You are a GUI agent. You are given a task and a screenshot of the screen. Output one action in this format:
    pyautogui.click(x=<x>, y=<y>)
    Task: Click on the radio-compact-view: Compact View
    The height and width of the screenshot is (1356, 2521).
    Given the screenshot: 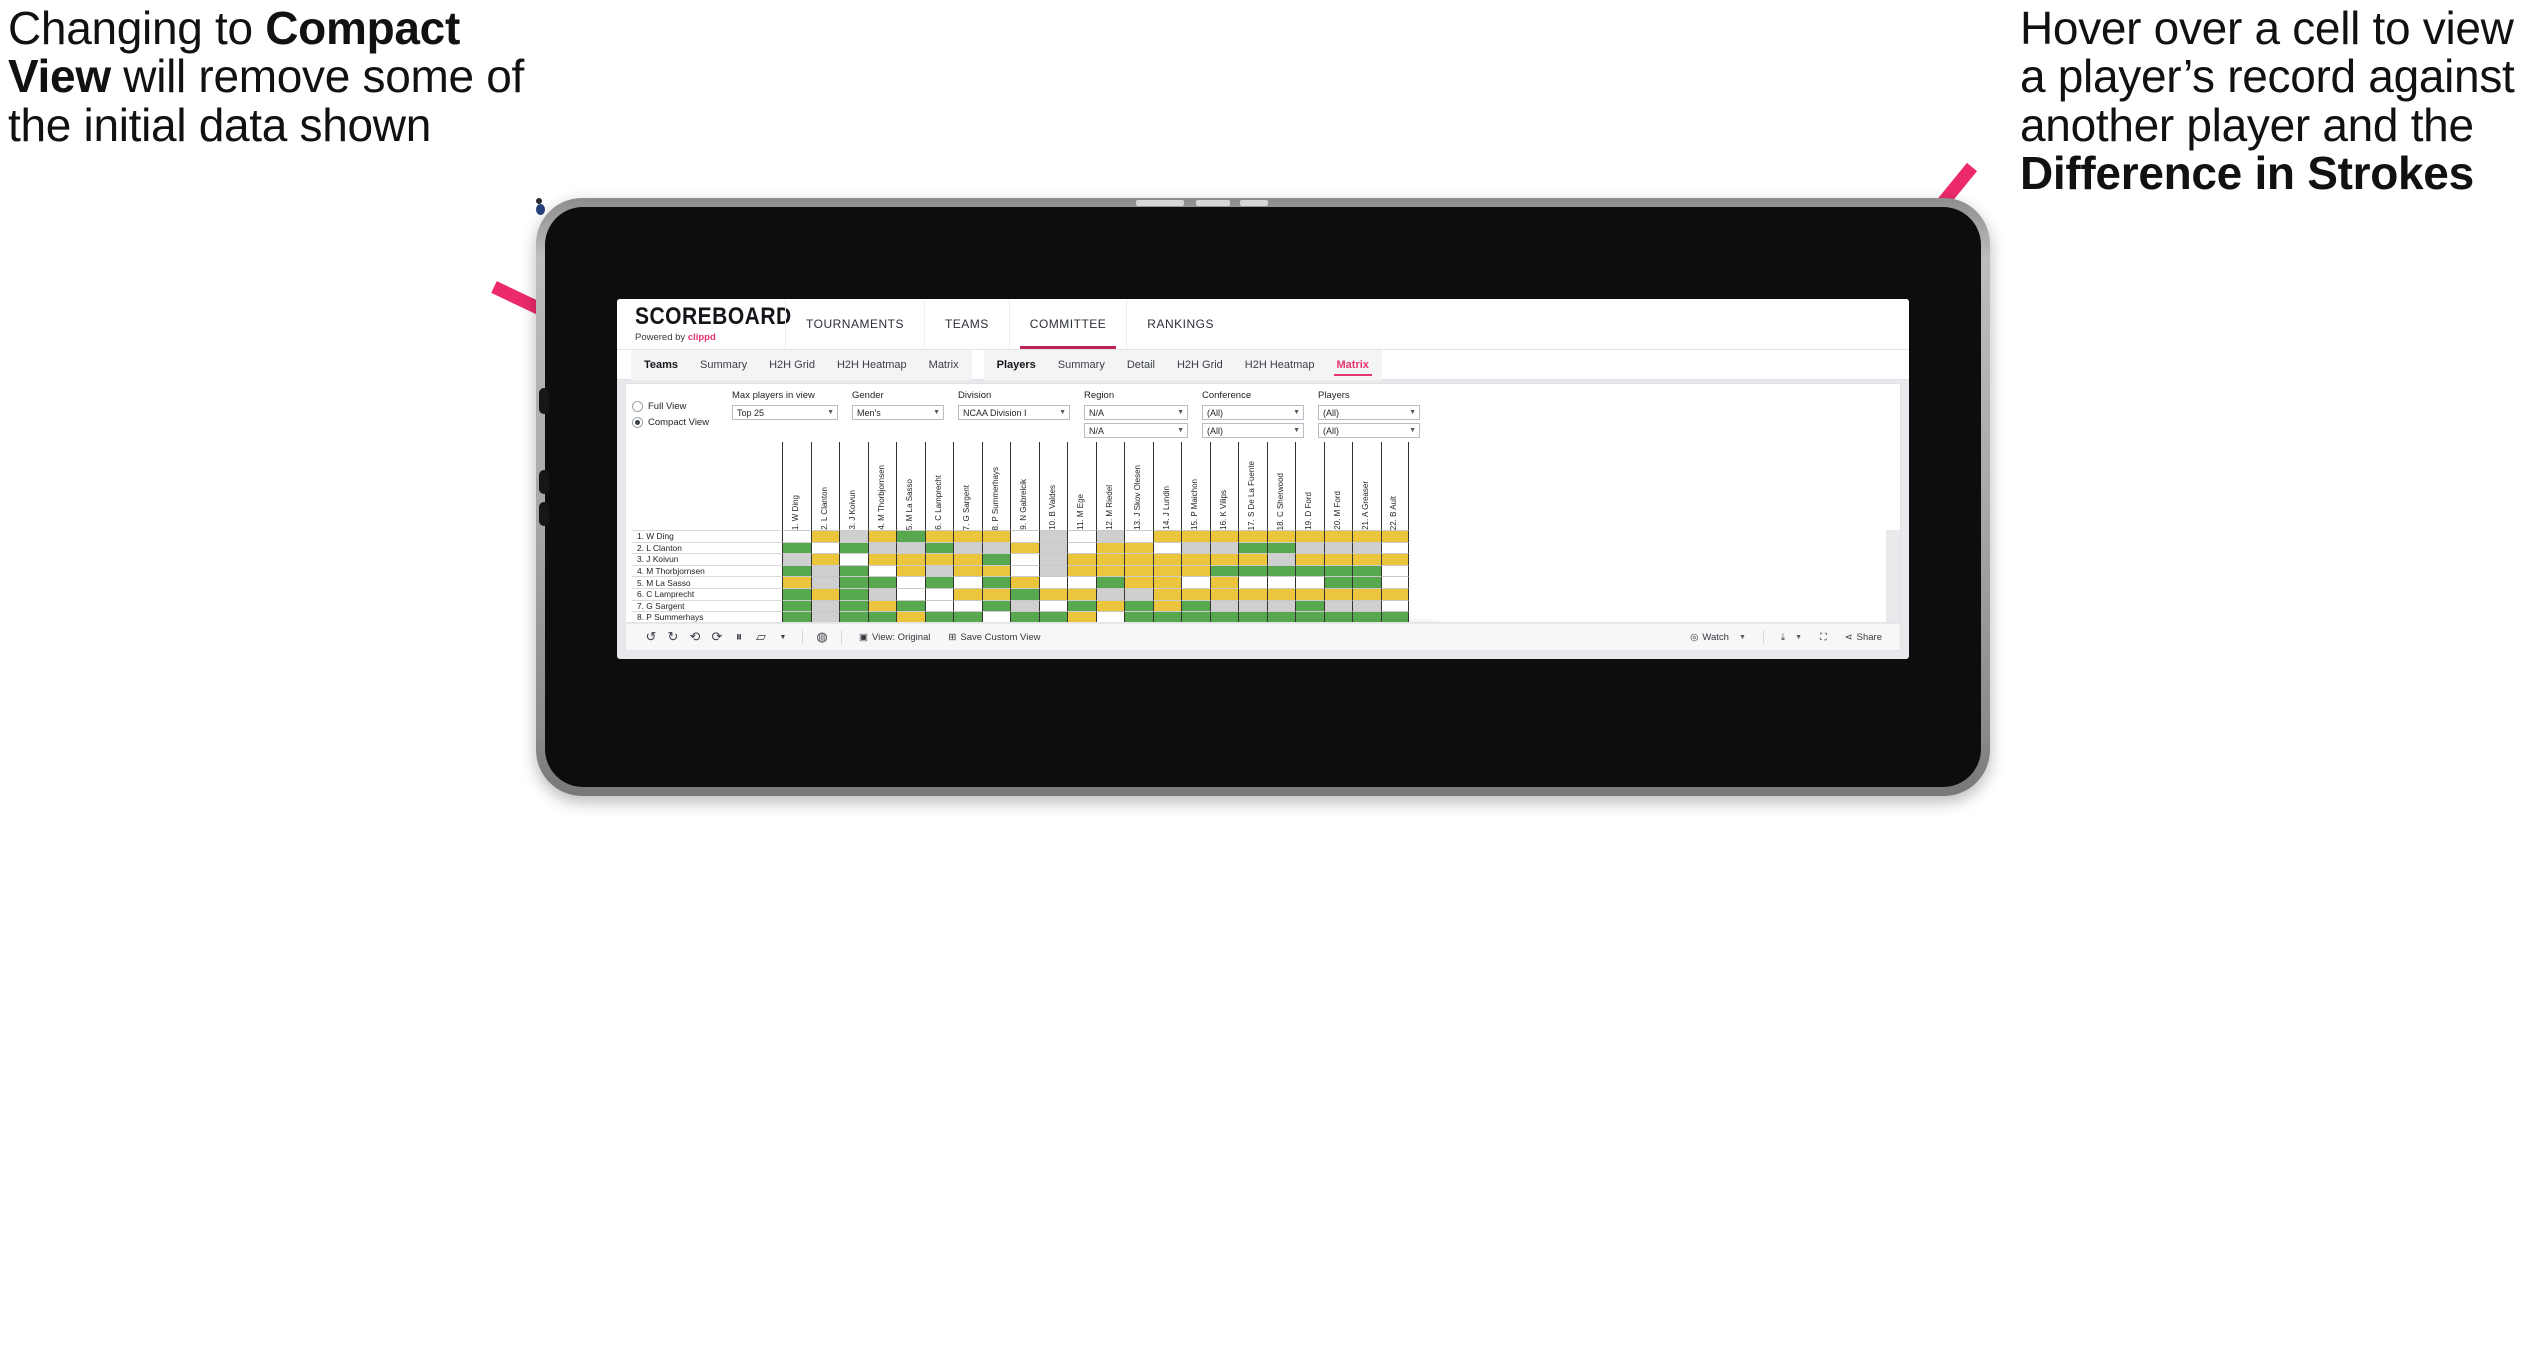 What is the action you would take?
    pyautogui.click(x=675, y=422)
    